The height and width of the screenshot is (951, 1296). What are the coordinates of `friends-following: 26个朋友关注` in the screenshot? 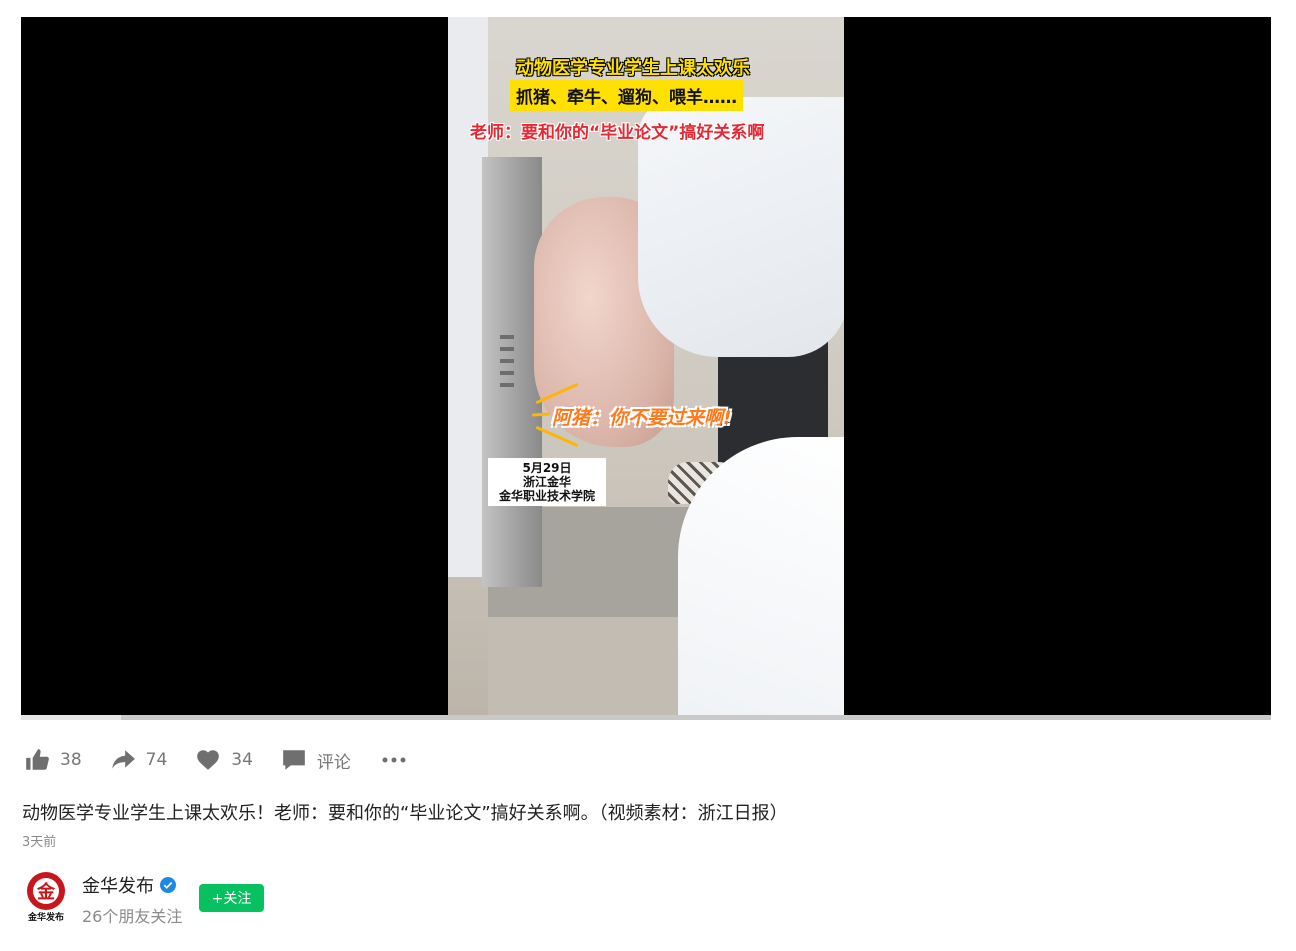 It's located at (132, 916).